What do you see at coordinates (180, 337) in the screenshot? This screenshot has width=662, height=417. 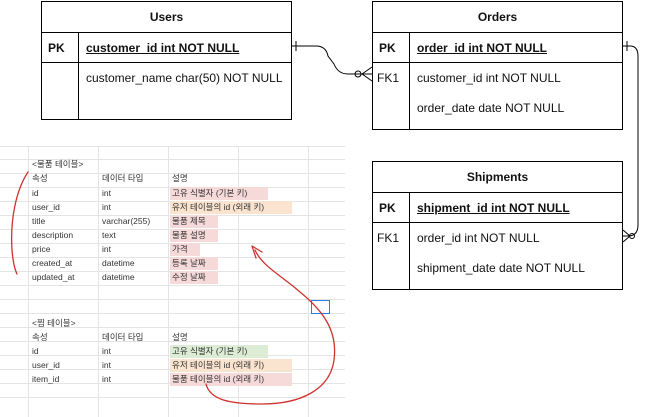 I see `table2-header-desc: 설명` at bounding box center [180, 337].